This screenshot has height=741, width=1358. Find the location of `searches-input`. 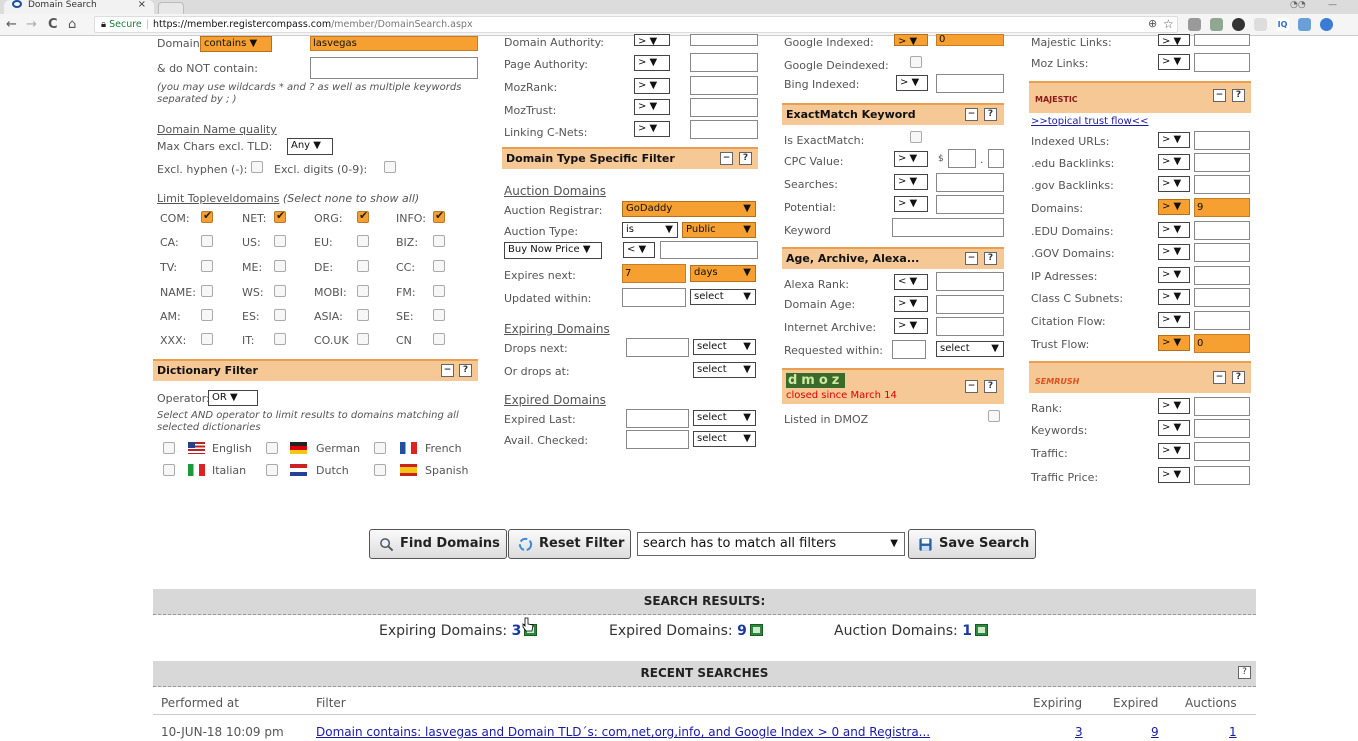

searches-input is located at coordinates (970, 182).